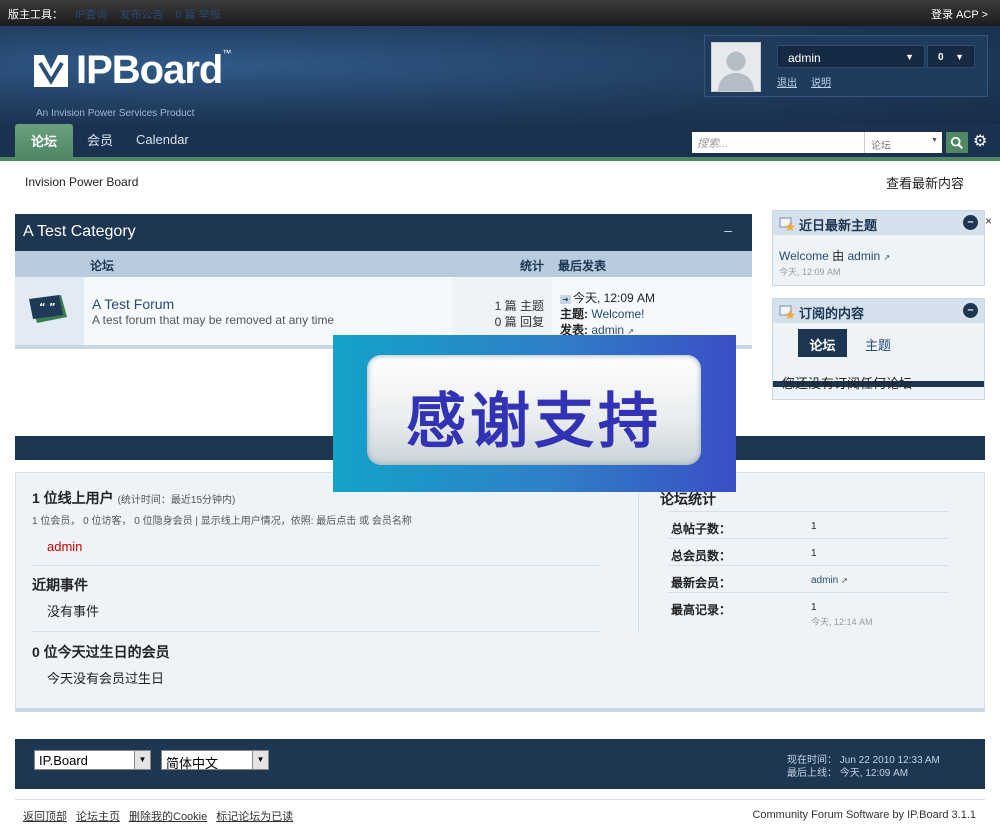 This screenshot has height=826, width=1000. I want to click on notification-count: 0, so click(941, 57).